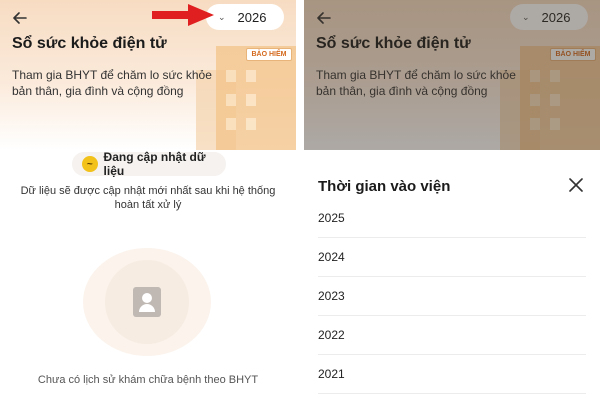 The image size is (600, 400). Describe the element at coordinates (256, 98) in the screenshot. I see `building-illustration` at that location.